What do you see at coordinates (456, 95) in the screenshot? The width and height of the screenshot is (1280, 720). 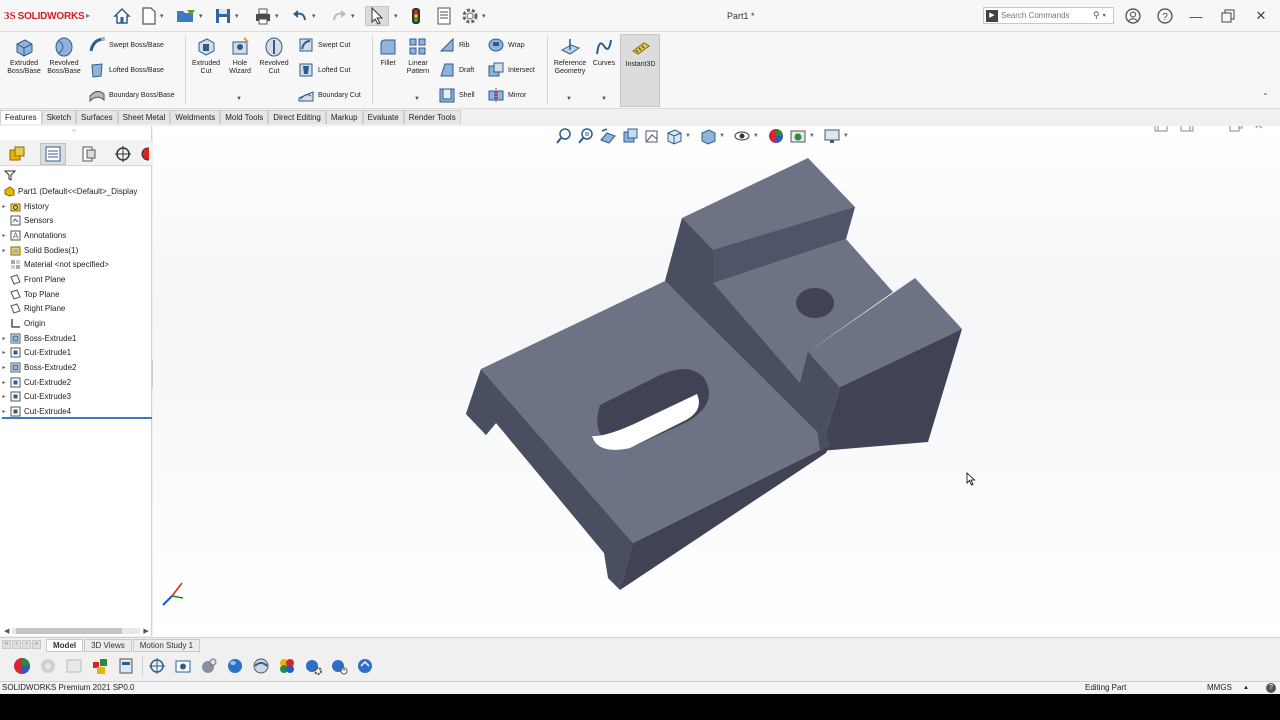 I see `shell-button: Shell` at bounding box center [456, 95].